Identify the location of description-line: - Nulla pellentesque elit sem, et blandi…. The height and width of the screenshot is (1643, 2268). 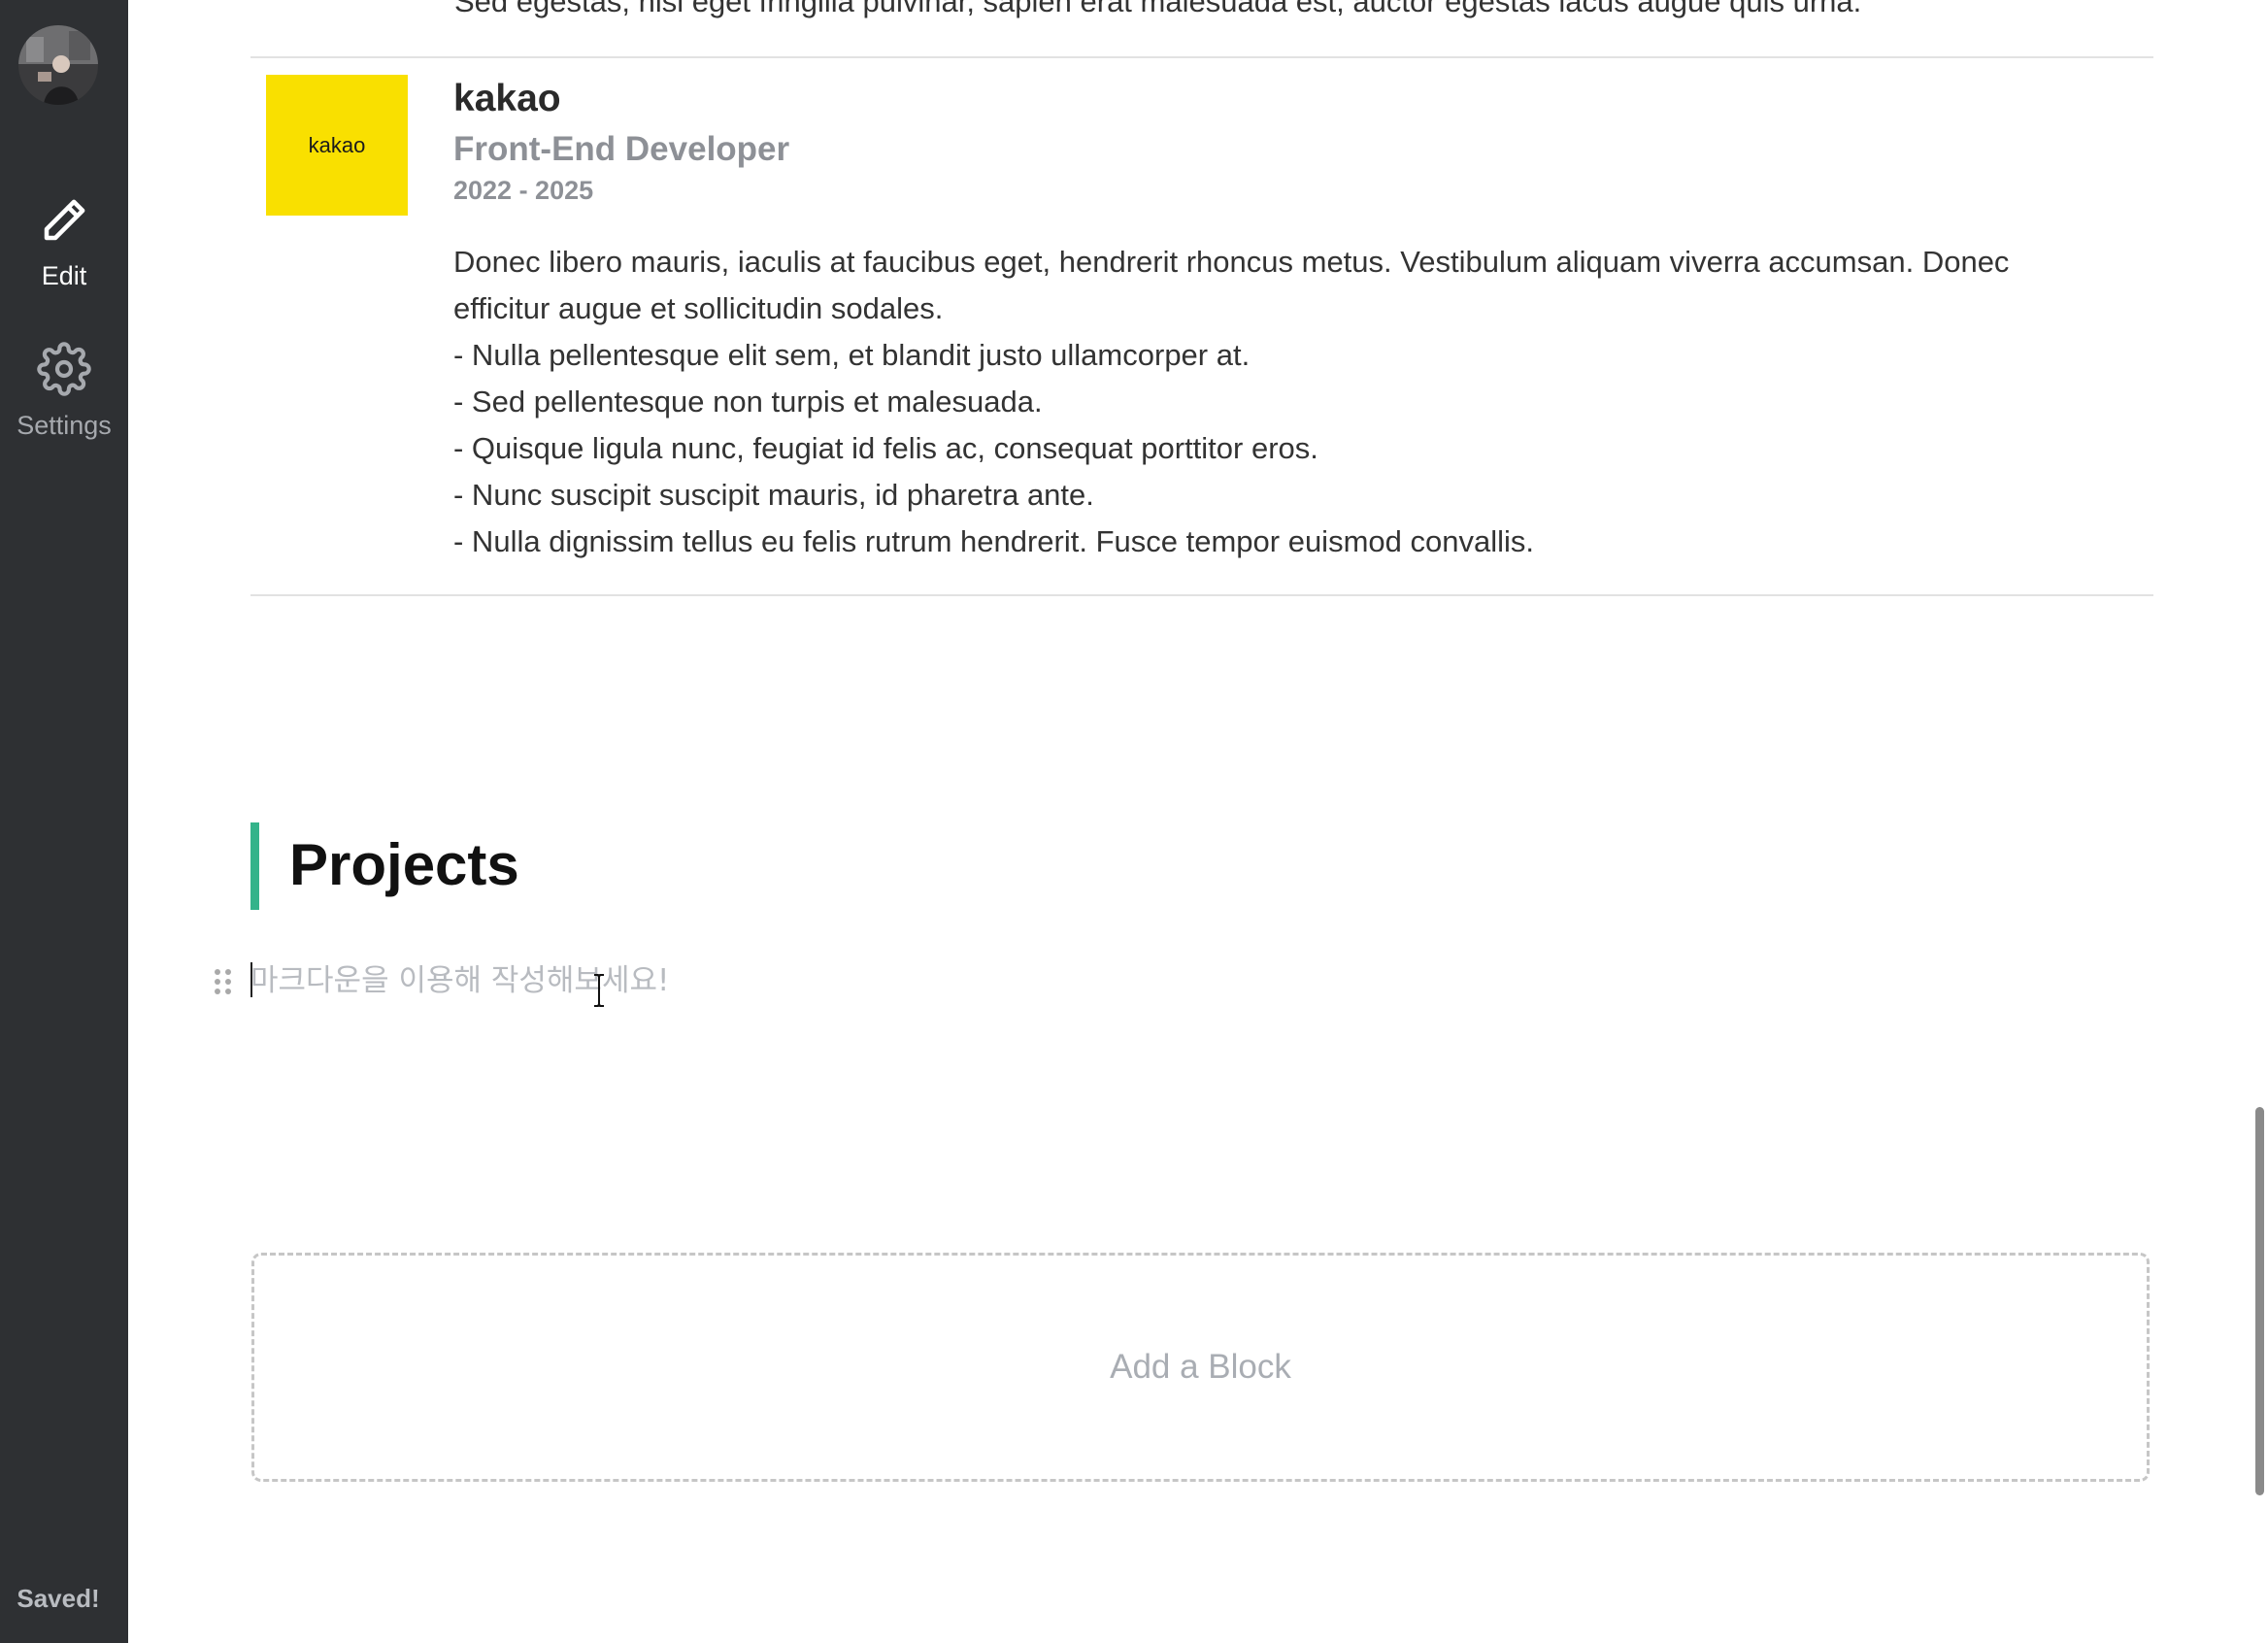
(852, 355).